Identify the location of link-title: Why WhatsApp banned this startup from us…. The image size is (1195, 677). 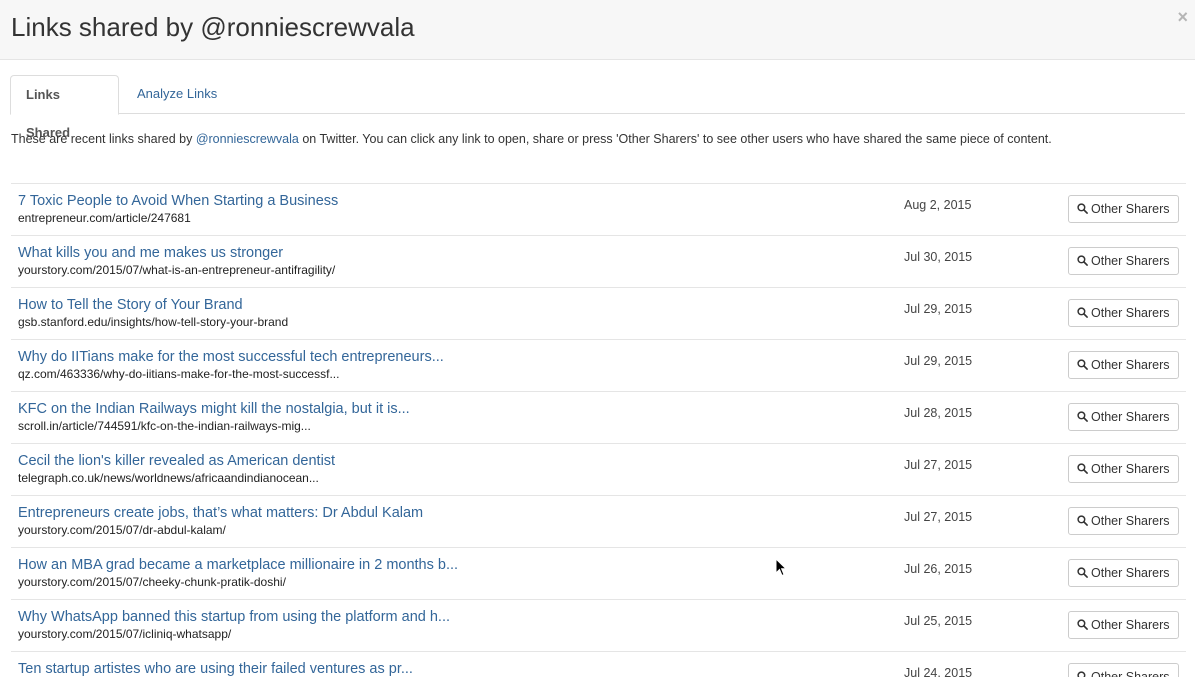
(234, 617).